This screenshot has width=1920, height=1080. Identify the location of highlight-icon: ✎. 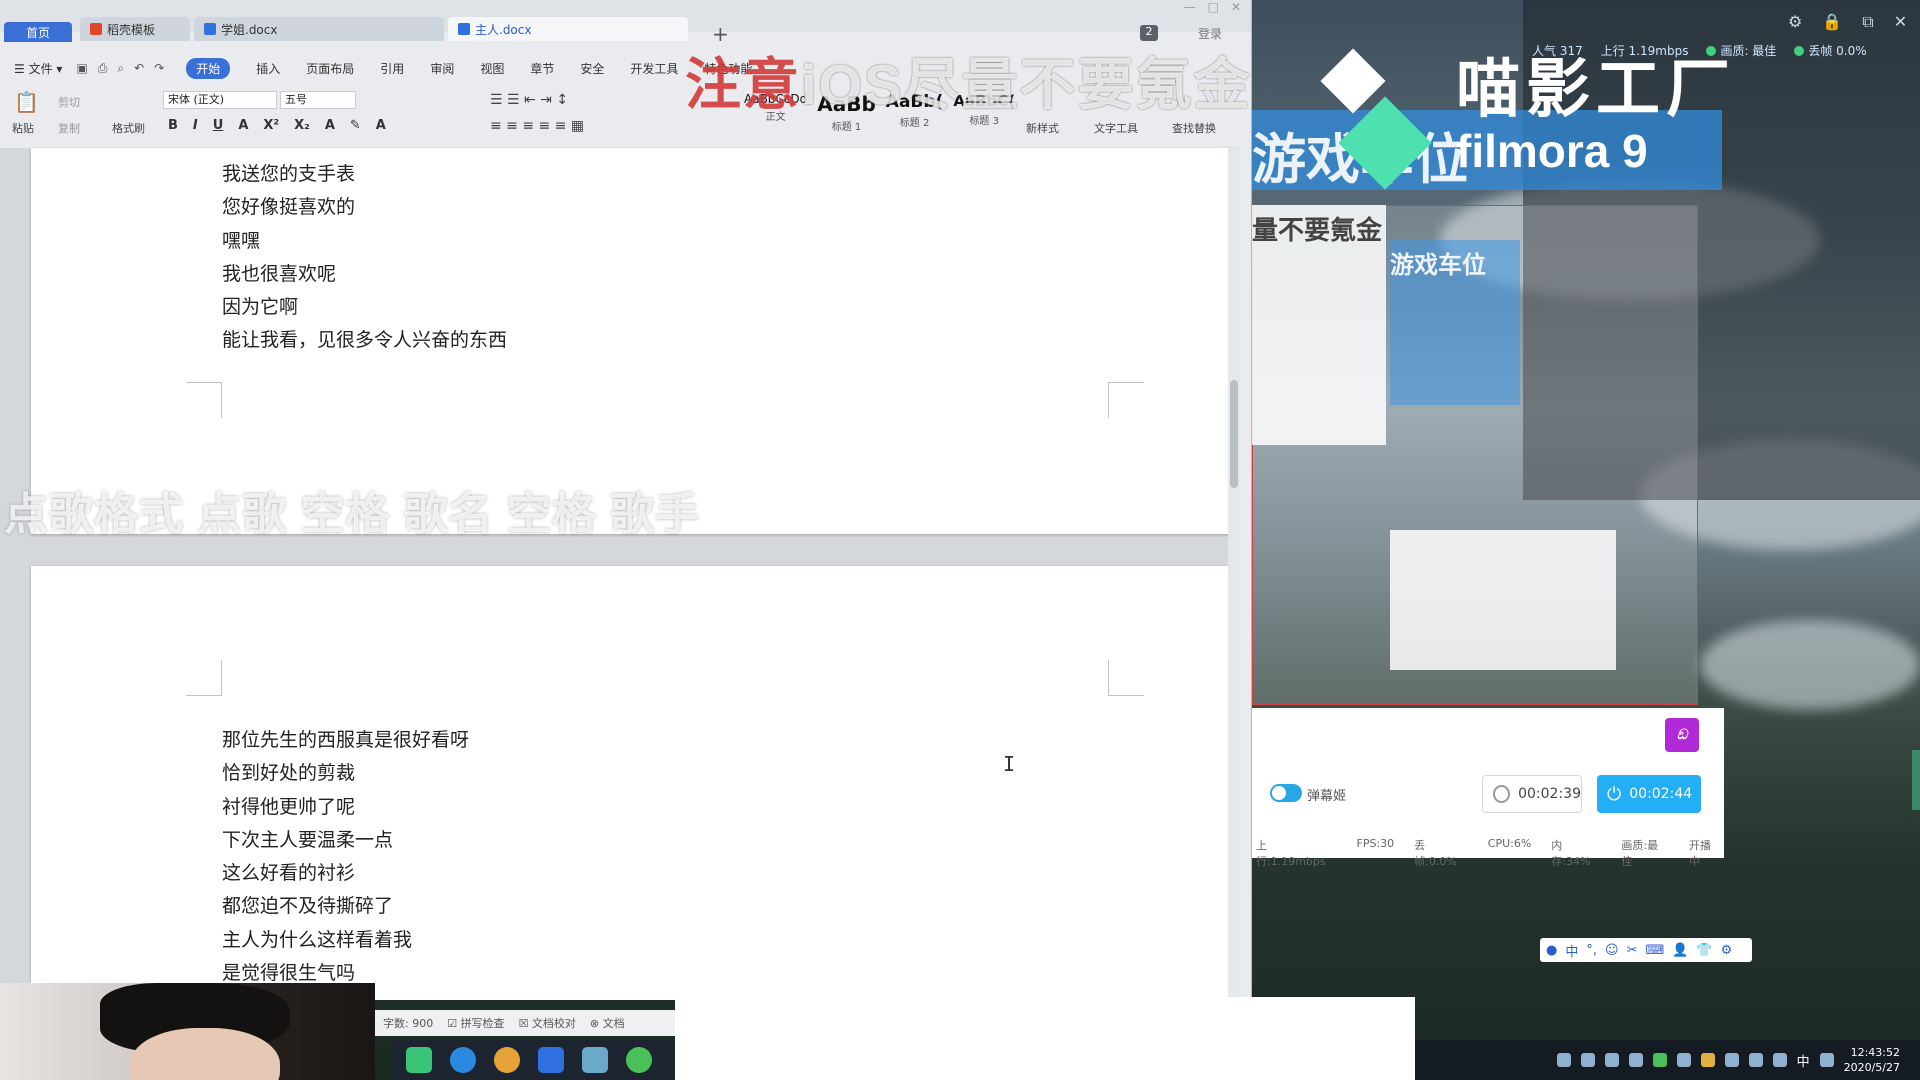
(355, 125).